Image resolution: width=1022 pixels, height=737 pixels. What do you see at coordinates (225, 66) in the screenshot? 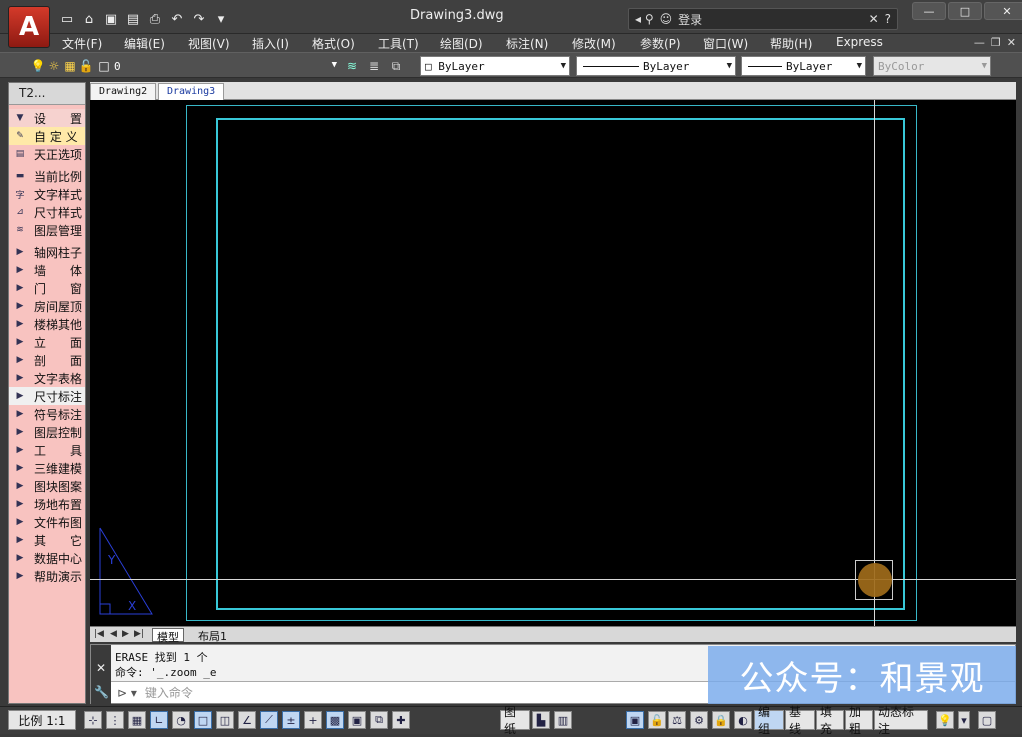
I see `layer-dropdown: 0 ▼` at bounding box center [225, 66].